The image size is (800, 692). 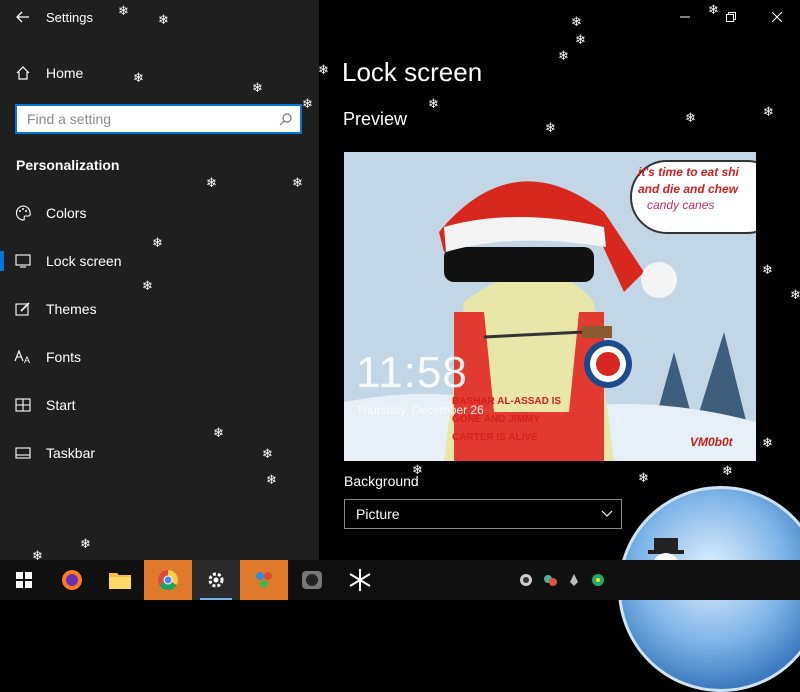 I want to click on shirt-text: CARTER IS ALIVE, so click(x=495, y=437).